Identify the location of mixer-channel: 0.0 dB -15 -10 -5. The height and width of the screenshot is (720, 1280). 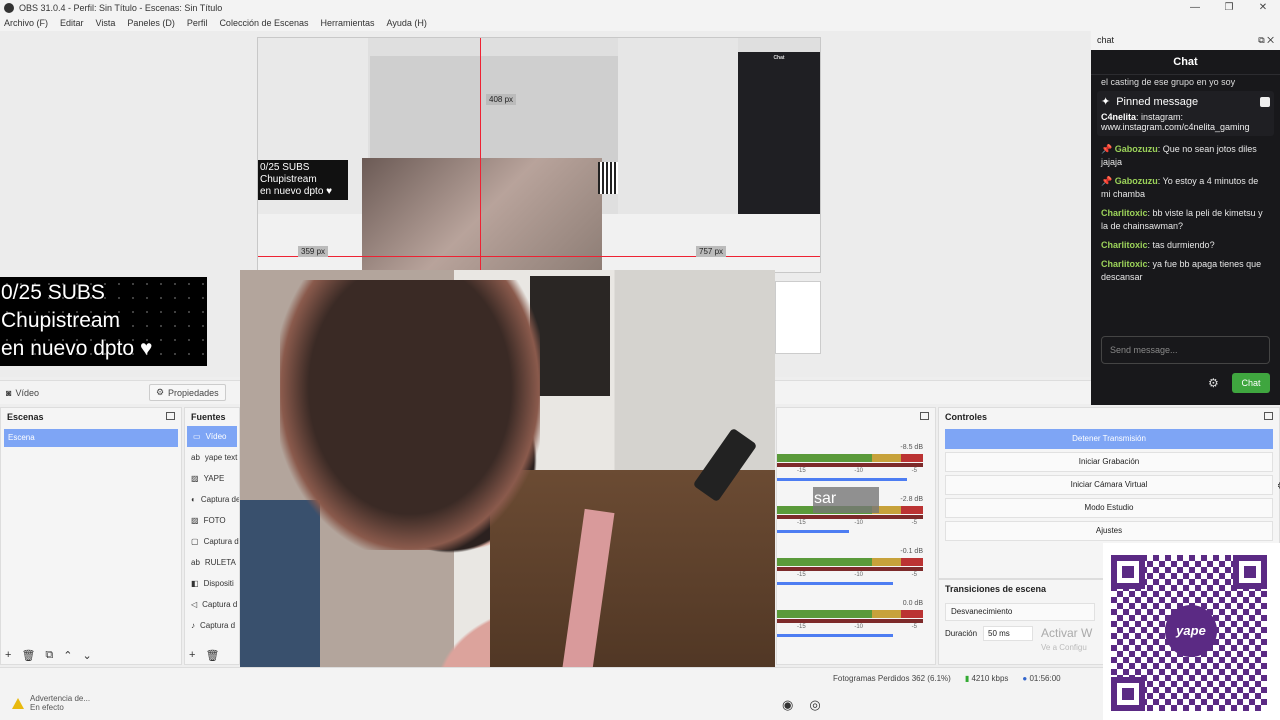
(852, 624).